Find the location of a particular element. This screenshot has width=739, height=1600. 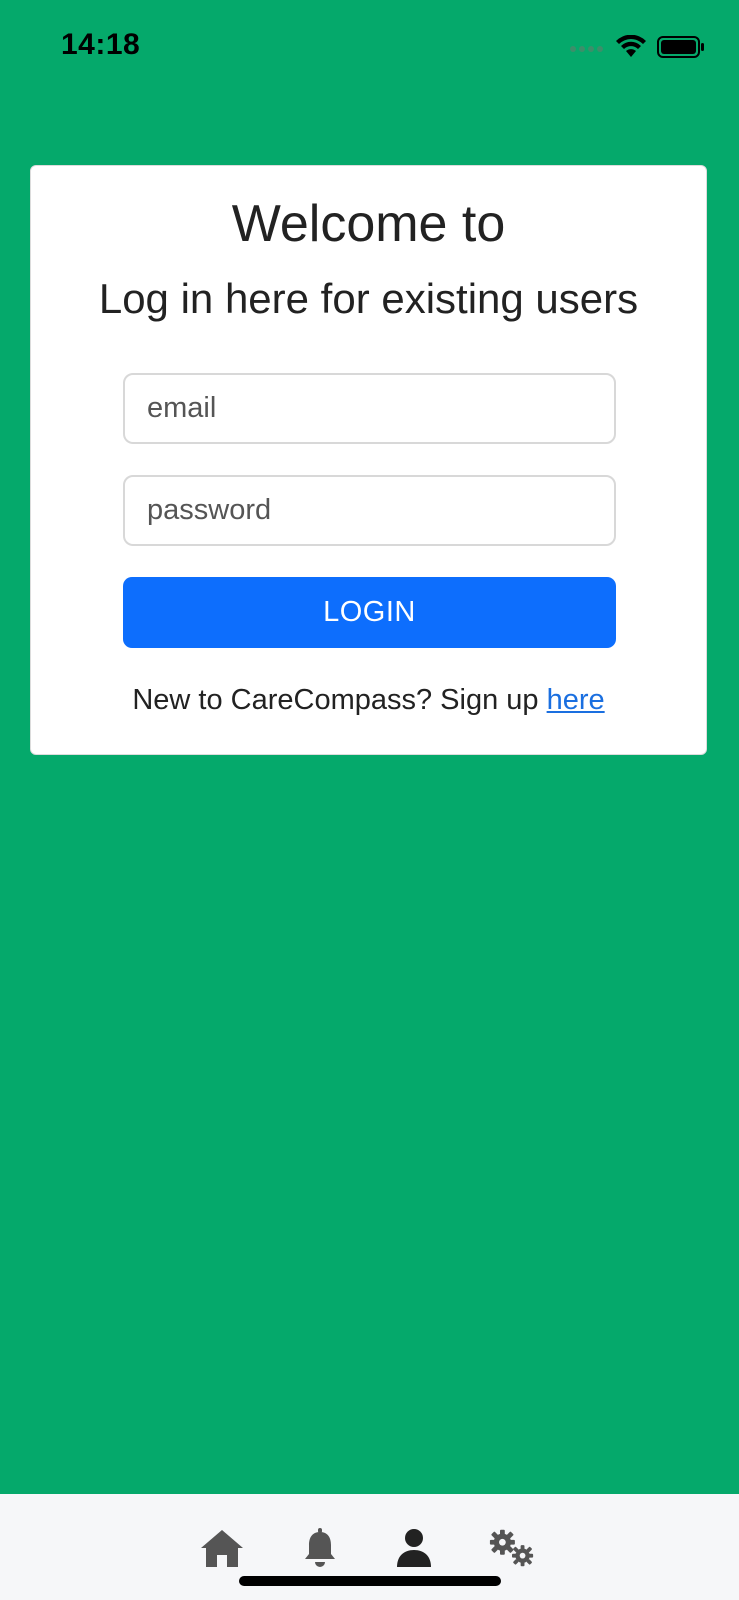

signup-prompt-text: New to CareCompass? Sign up is located at coordinates (339, 700).